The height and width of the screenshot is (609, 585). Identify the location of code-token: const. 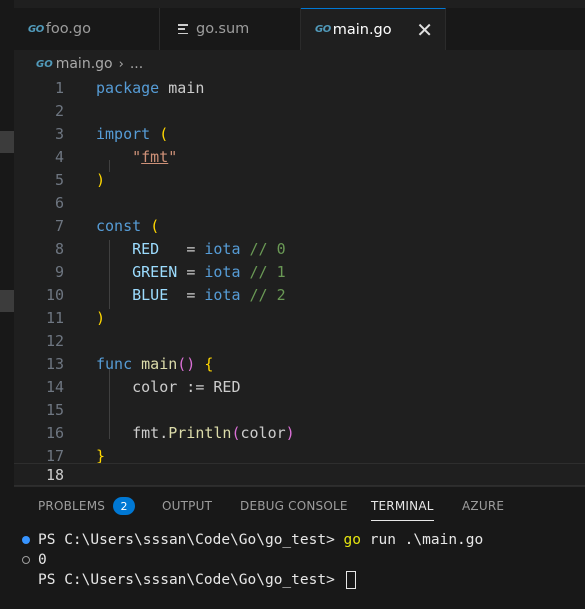
(119, 225).